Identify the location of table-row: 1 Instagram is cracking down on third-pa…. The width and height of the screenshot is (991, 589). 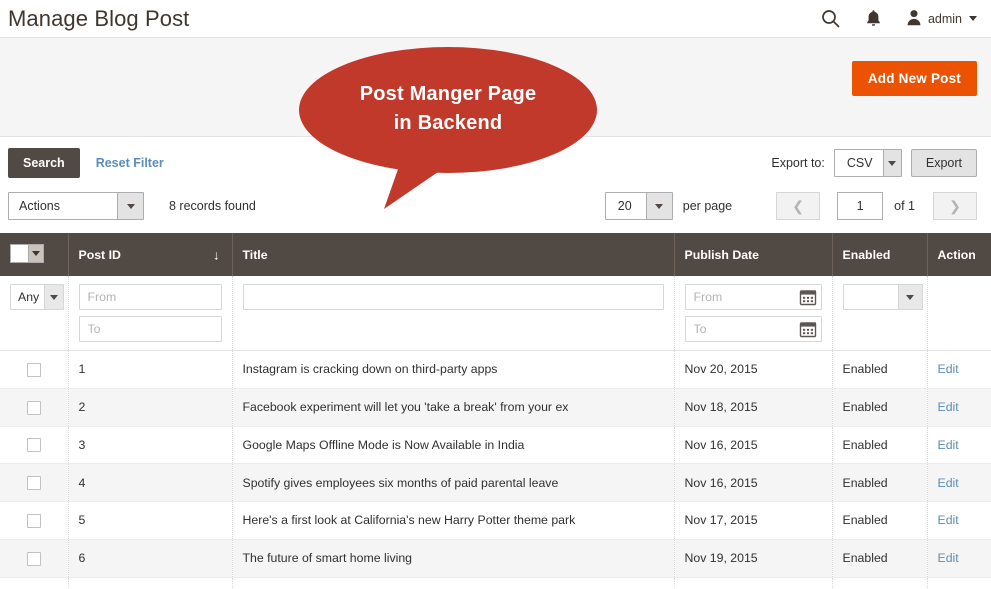
(495, 369).